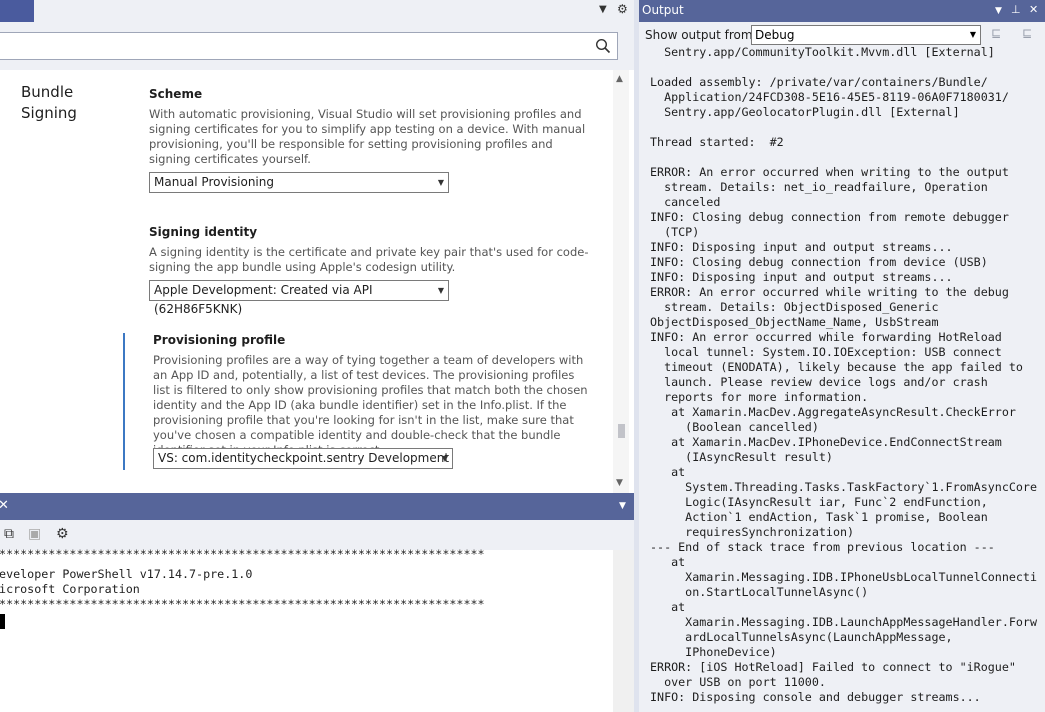 The image size is (1045, 712). Describe the element at coordinates (717, 142) in the screenshot. I see `output-line: Thread started: #2` at that location.